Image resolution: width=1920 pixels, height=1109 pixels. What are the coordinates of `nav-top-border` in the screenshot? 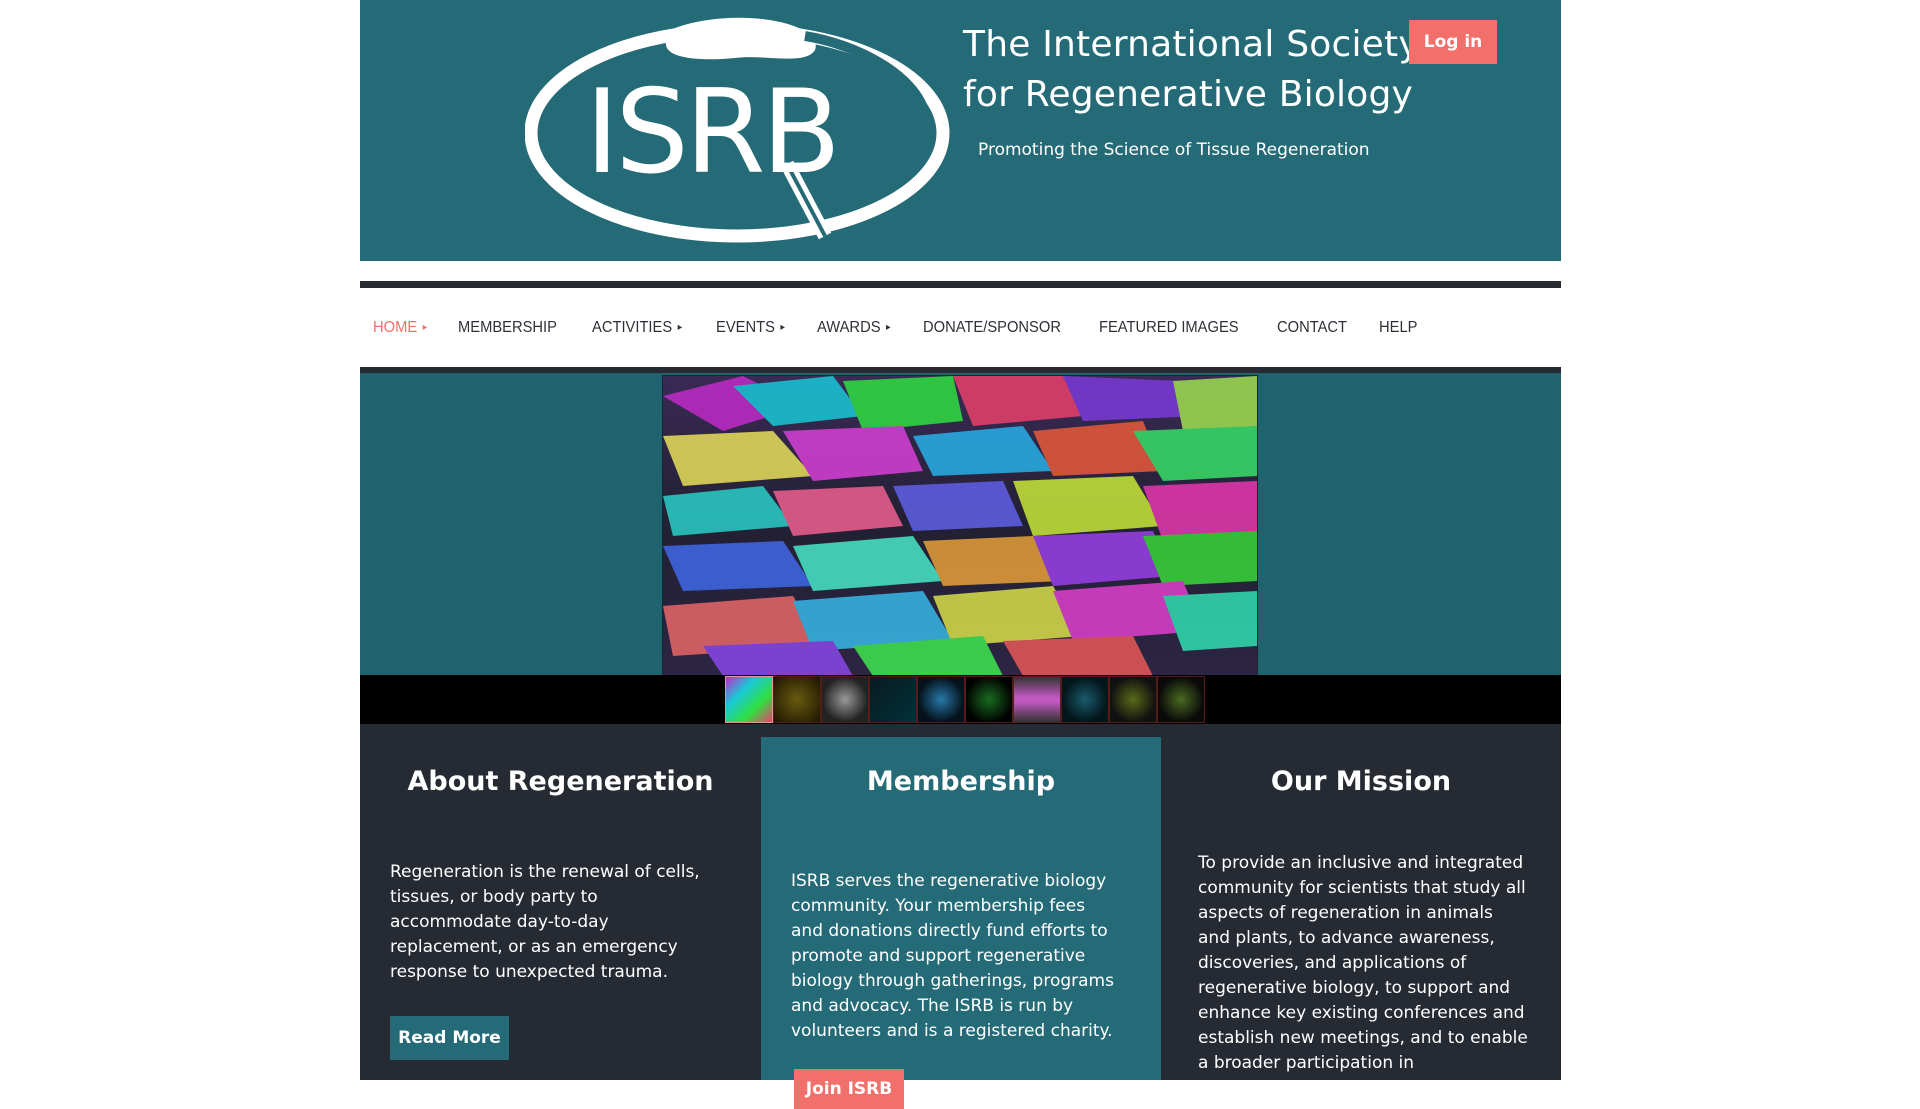 It's located at (960, 284).